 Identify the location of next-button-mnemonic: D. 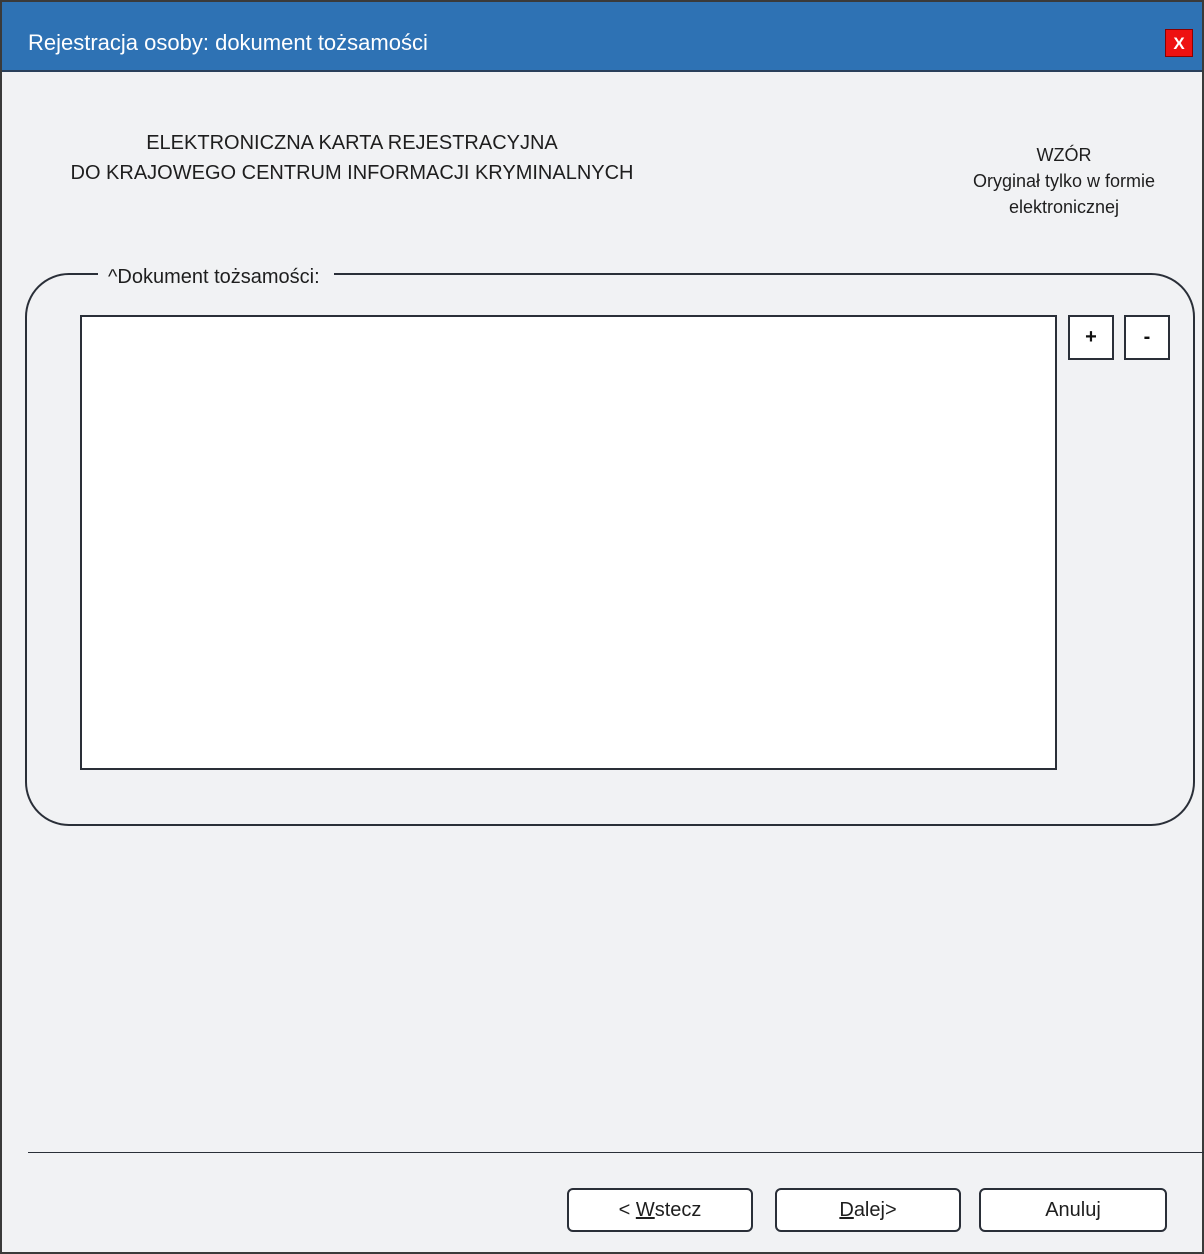
(846, 1210).